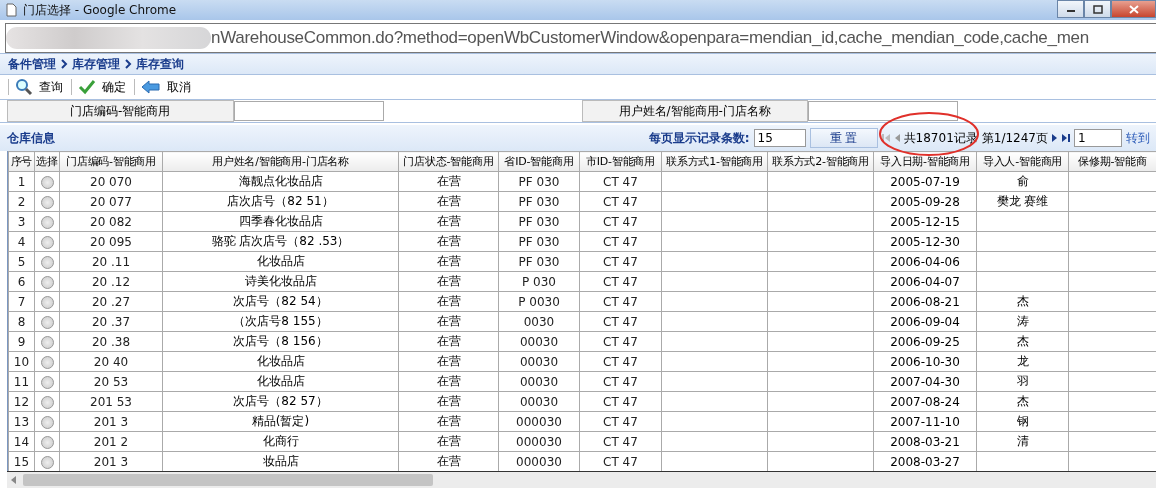 The height and width of the screenshot is (488, 1156). Describe the element at coordinates (111, 221) in the screenshot. I see `table-cell: 20 082` at that location.